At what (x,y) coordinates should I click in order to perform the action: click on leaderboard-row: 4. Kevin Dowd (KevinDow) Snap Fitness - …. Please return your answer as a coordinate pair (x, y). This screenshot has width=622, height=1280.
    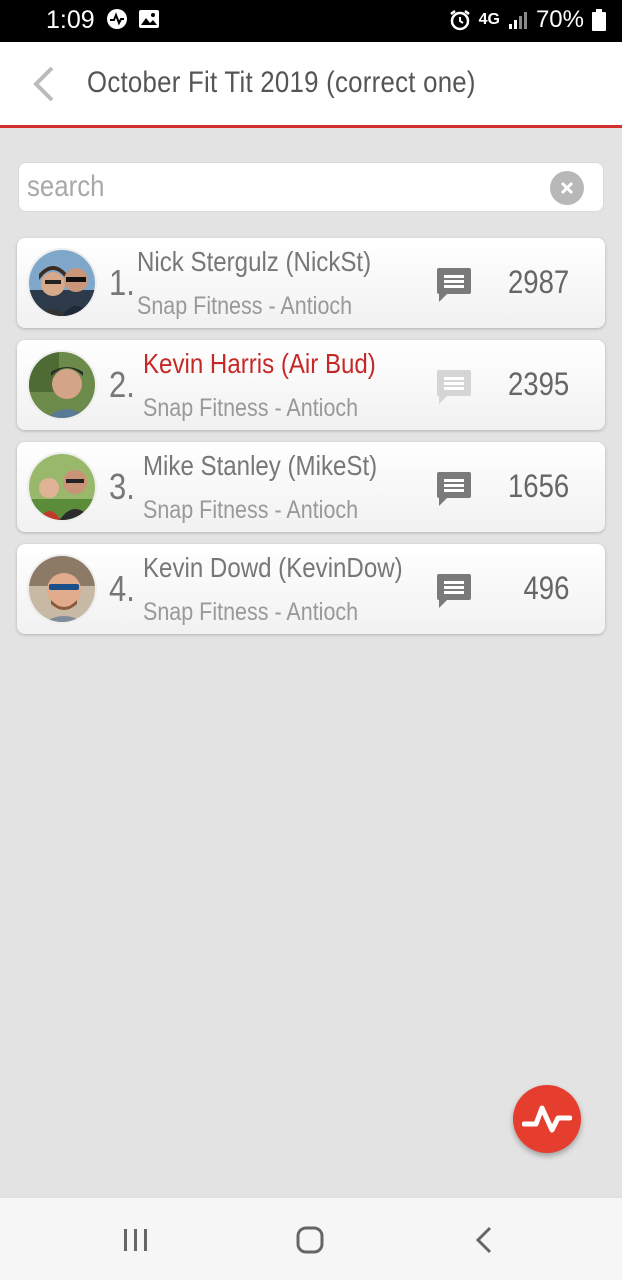
    Looking at the image, I should click on (311, 589).